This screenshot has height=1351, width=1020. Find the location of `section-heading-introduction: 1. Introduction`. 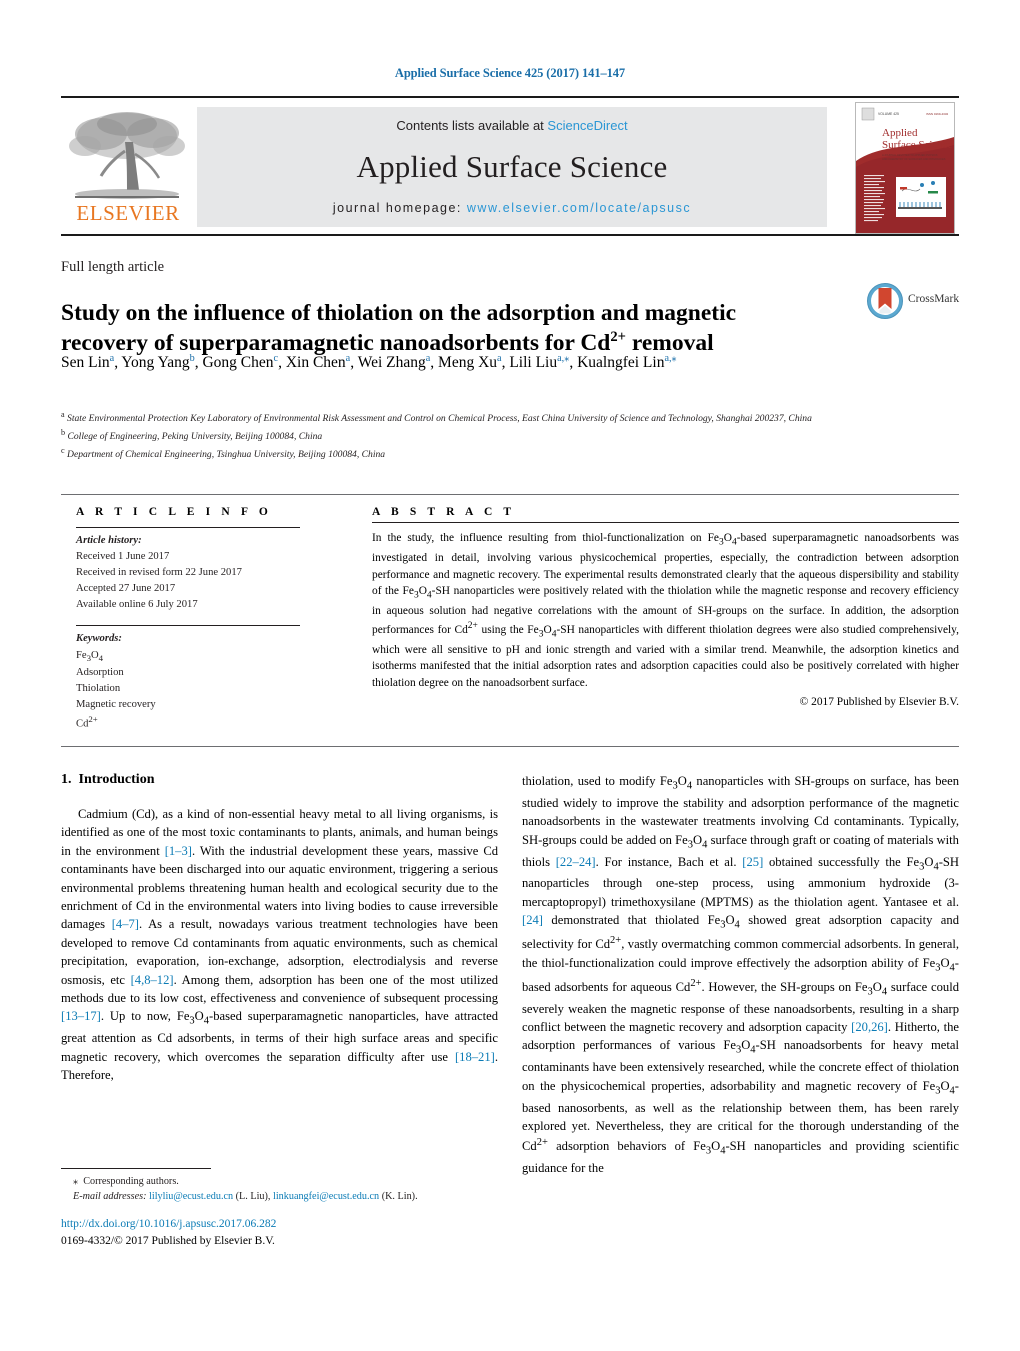

section-heading-introduction: 1. Introduction is located at coordinates (279, 780).